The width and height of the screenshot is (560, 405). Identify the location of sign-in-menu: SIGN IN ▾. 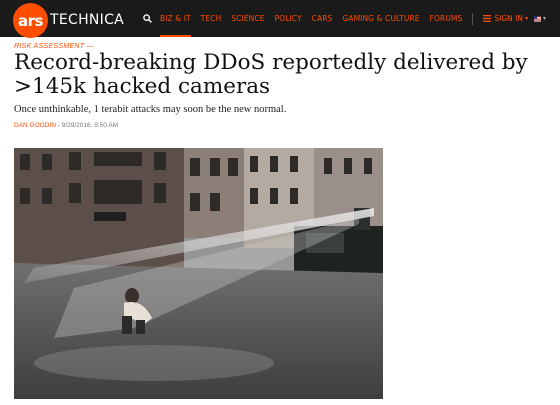
(505, 18).